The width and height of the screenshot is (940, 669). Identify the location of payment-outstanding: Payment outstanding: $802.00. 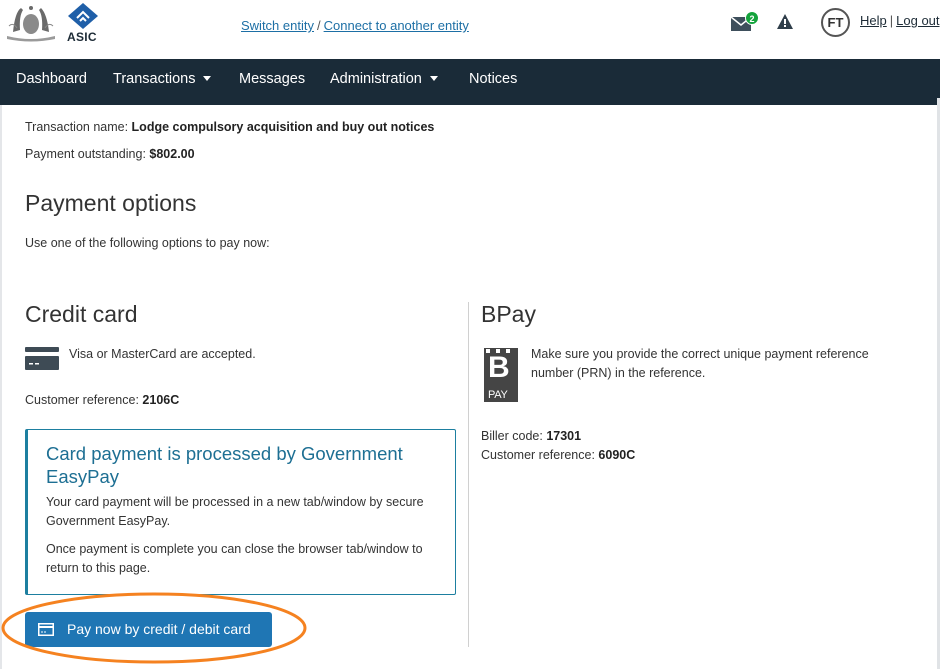
(110, 154).